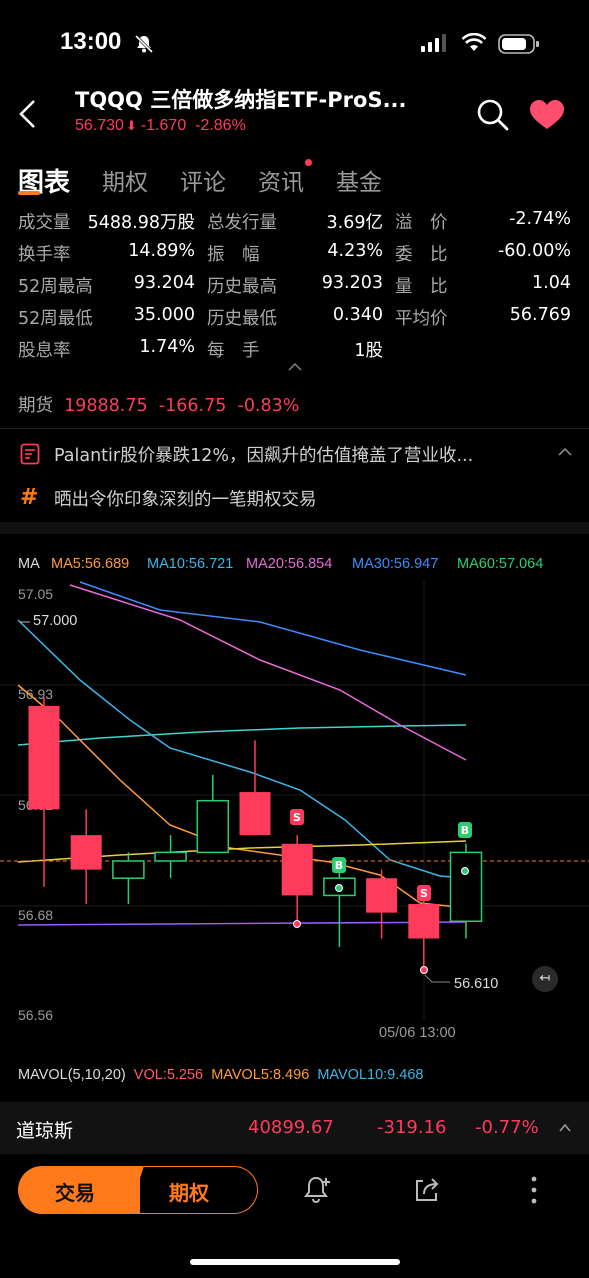  I want to click on battery-icon, so click(518, 44).